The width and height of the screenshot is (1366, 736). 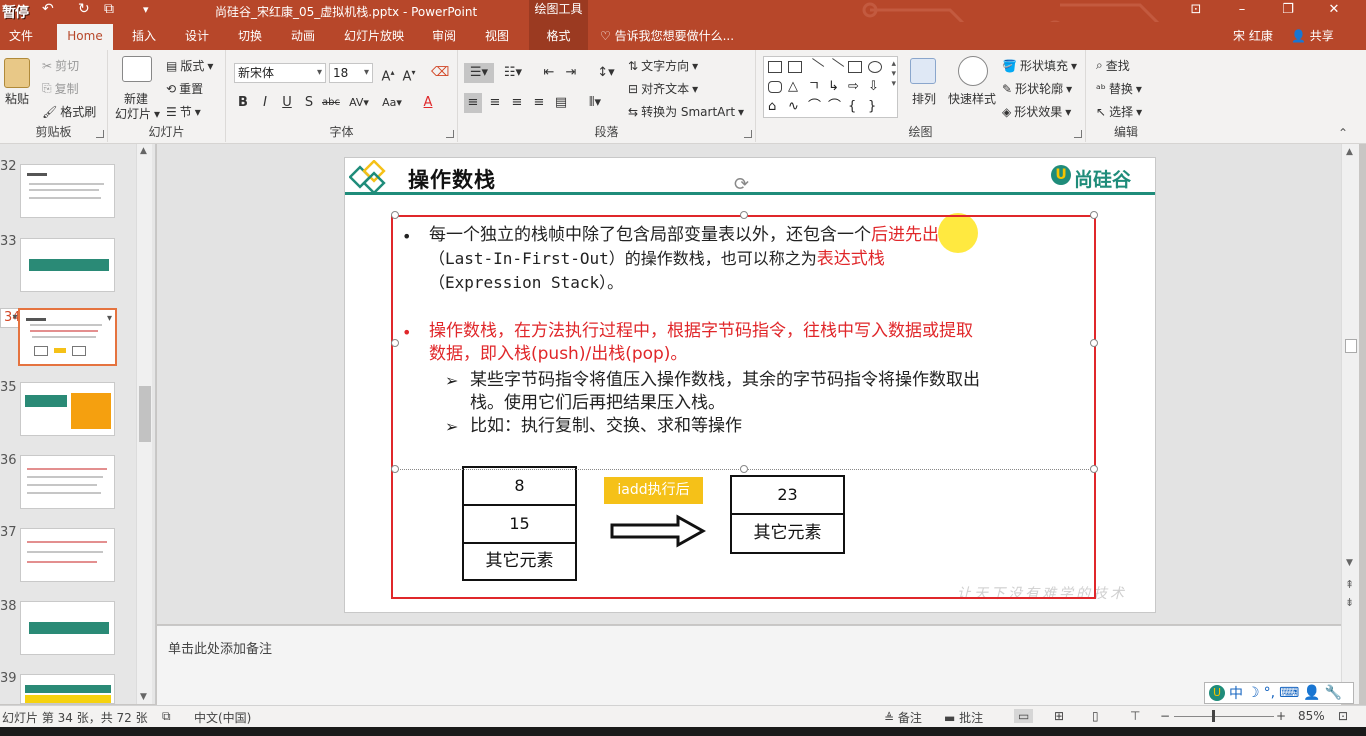 What do you see at coordinates (60, 65) in the screenshot?
I see `cut-button: ✂ 剪切` at bounding box center [60, 65].